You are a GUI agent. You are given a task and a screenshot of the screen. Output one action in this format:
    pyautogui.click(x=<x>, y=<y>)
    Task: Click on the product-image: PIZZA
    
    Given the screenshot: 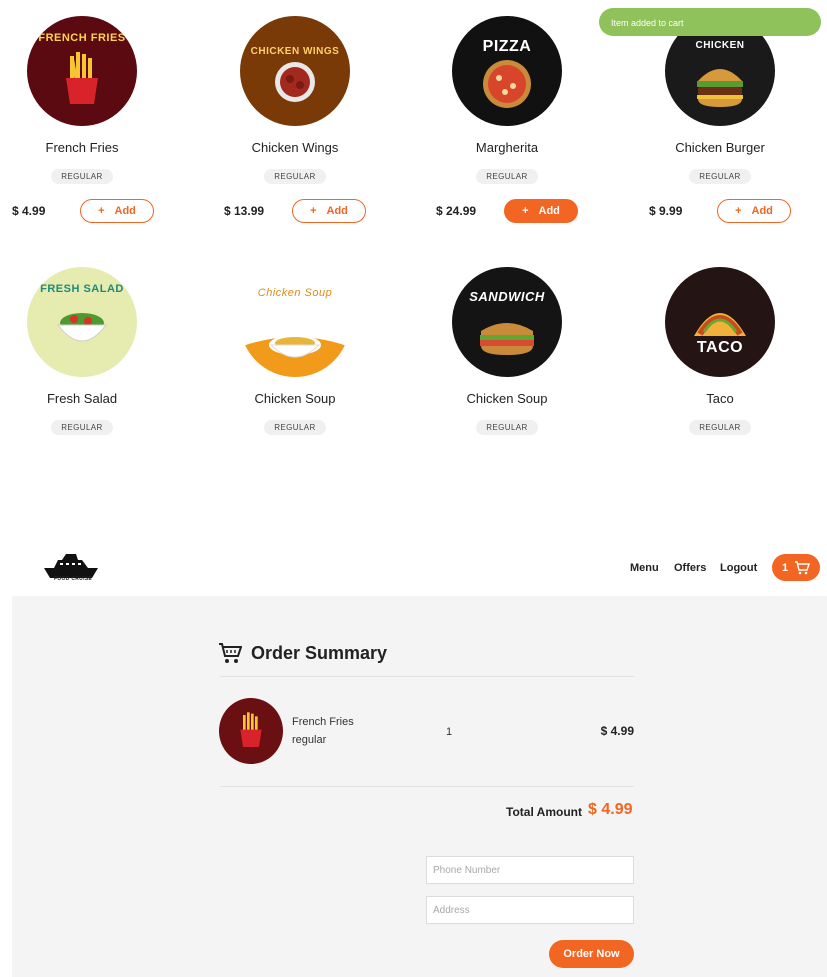 What is the action you would take?
    pyautogui.click(x=507, y=71)
    